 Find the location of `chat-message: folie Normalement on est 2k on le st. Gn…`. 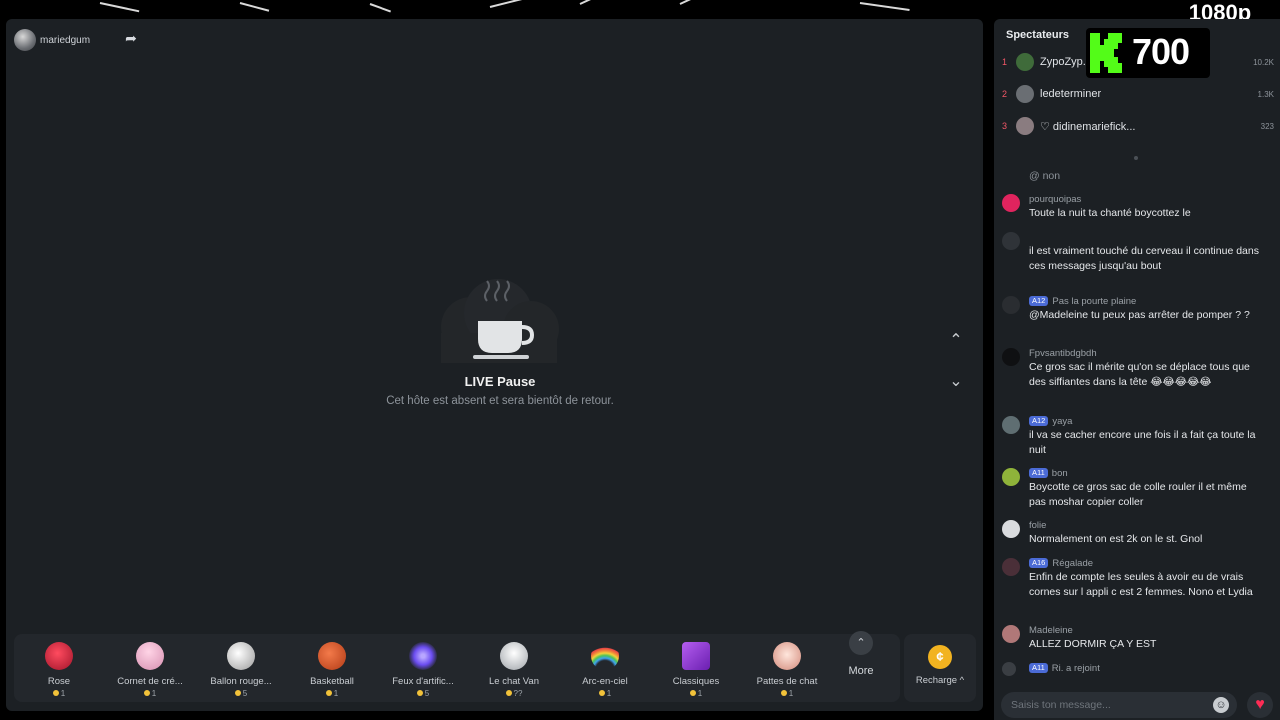

chat-message: folie Normalement on est 2k on le st. Gn… is located at coordinates (1138, 534).